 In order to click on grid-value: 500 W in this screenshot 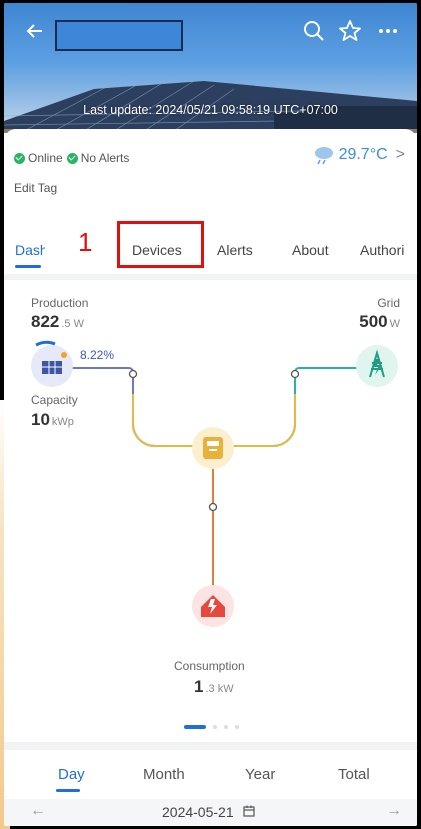, I will do `click(379, 321)`.